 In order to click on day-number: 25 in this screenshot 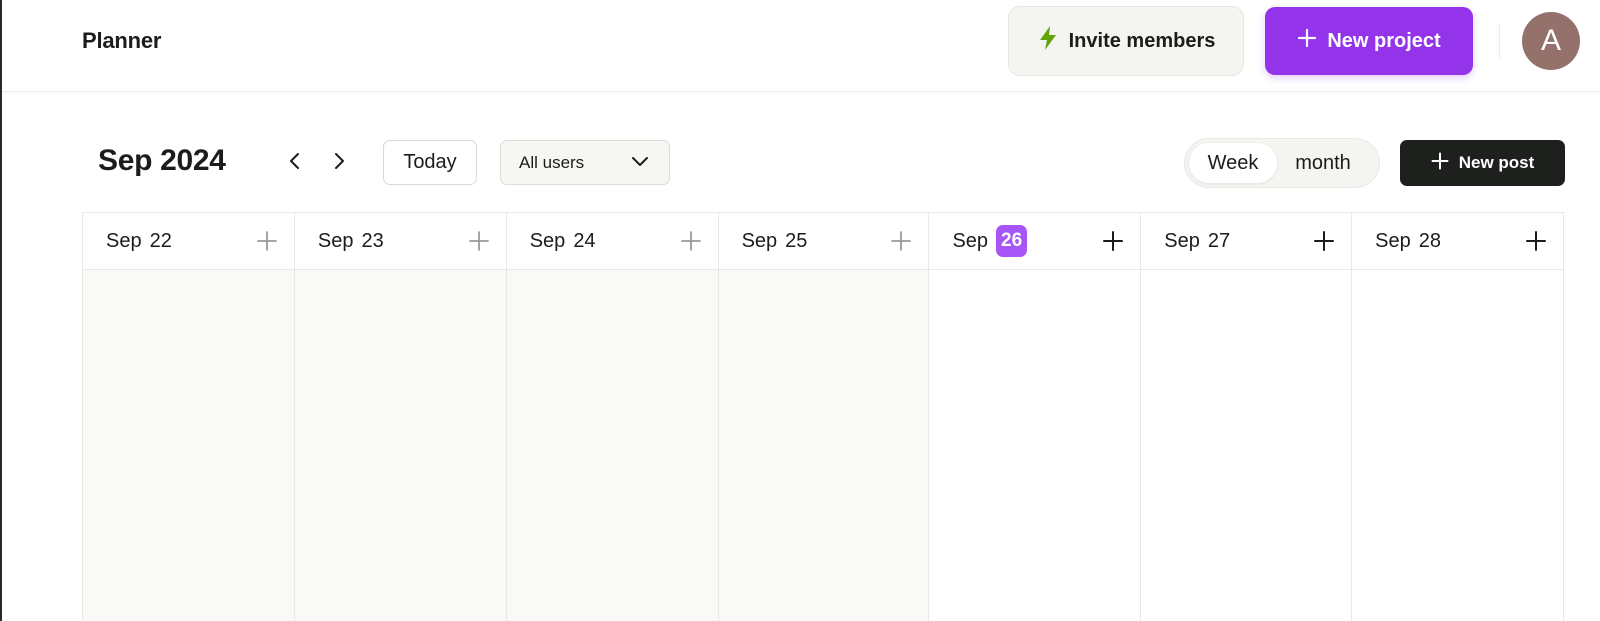, I will do `click(796, 240)`.